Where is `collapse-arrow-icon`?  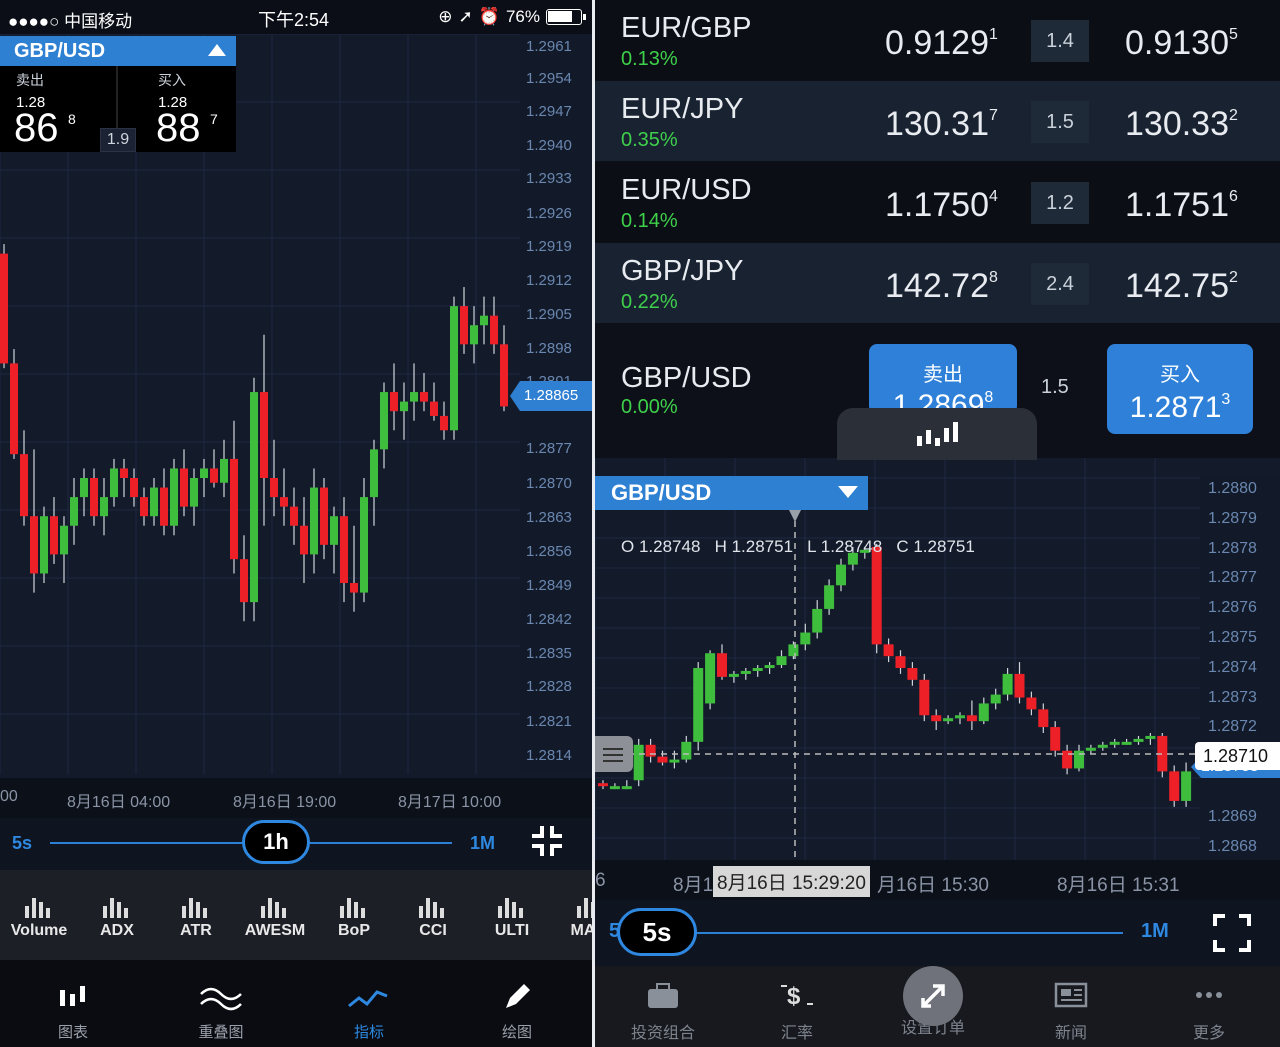 collapse-arrow-icon is located at coordinates (217, 50).